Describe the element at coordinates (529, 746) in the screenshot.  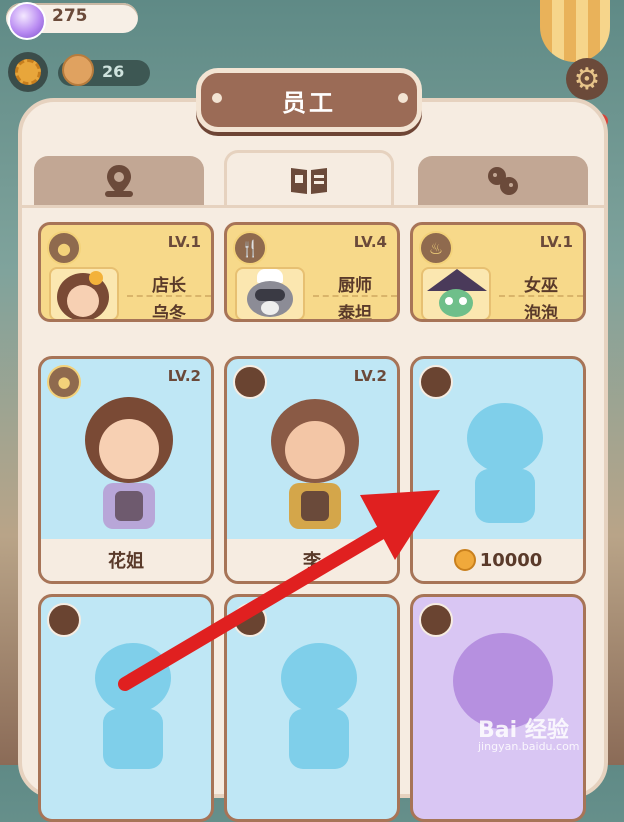
I see `baidu-watermark-url: jingyan.baidu.com` at that location.